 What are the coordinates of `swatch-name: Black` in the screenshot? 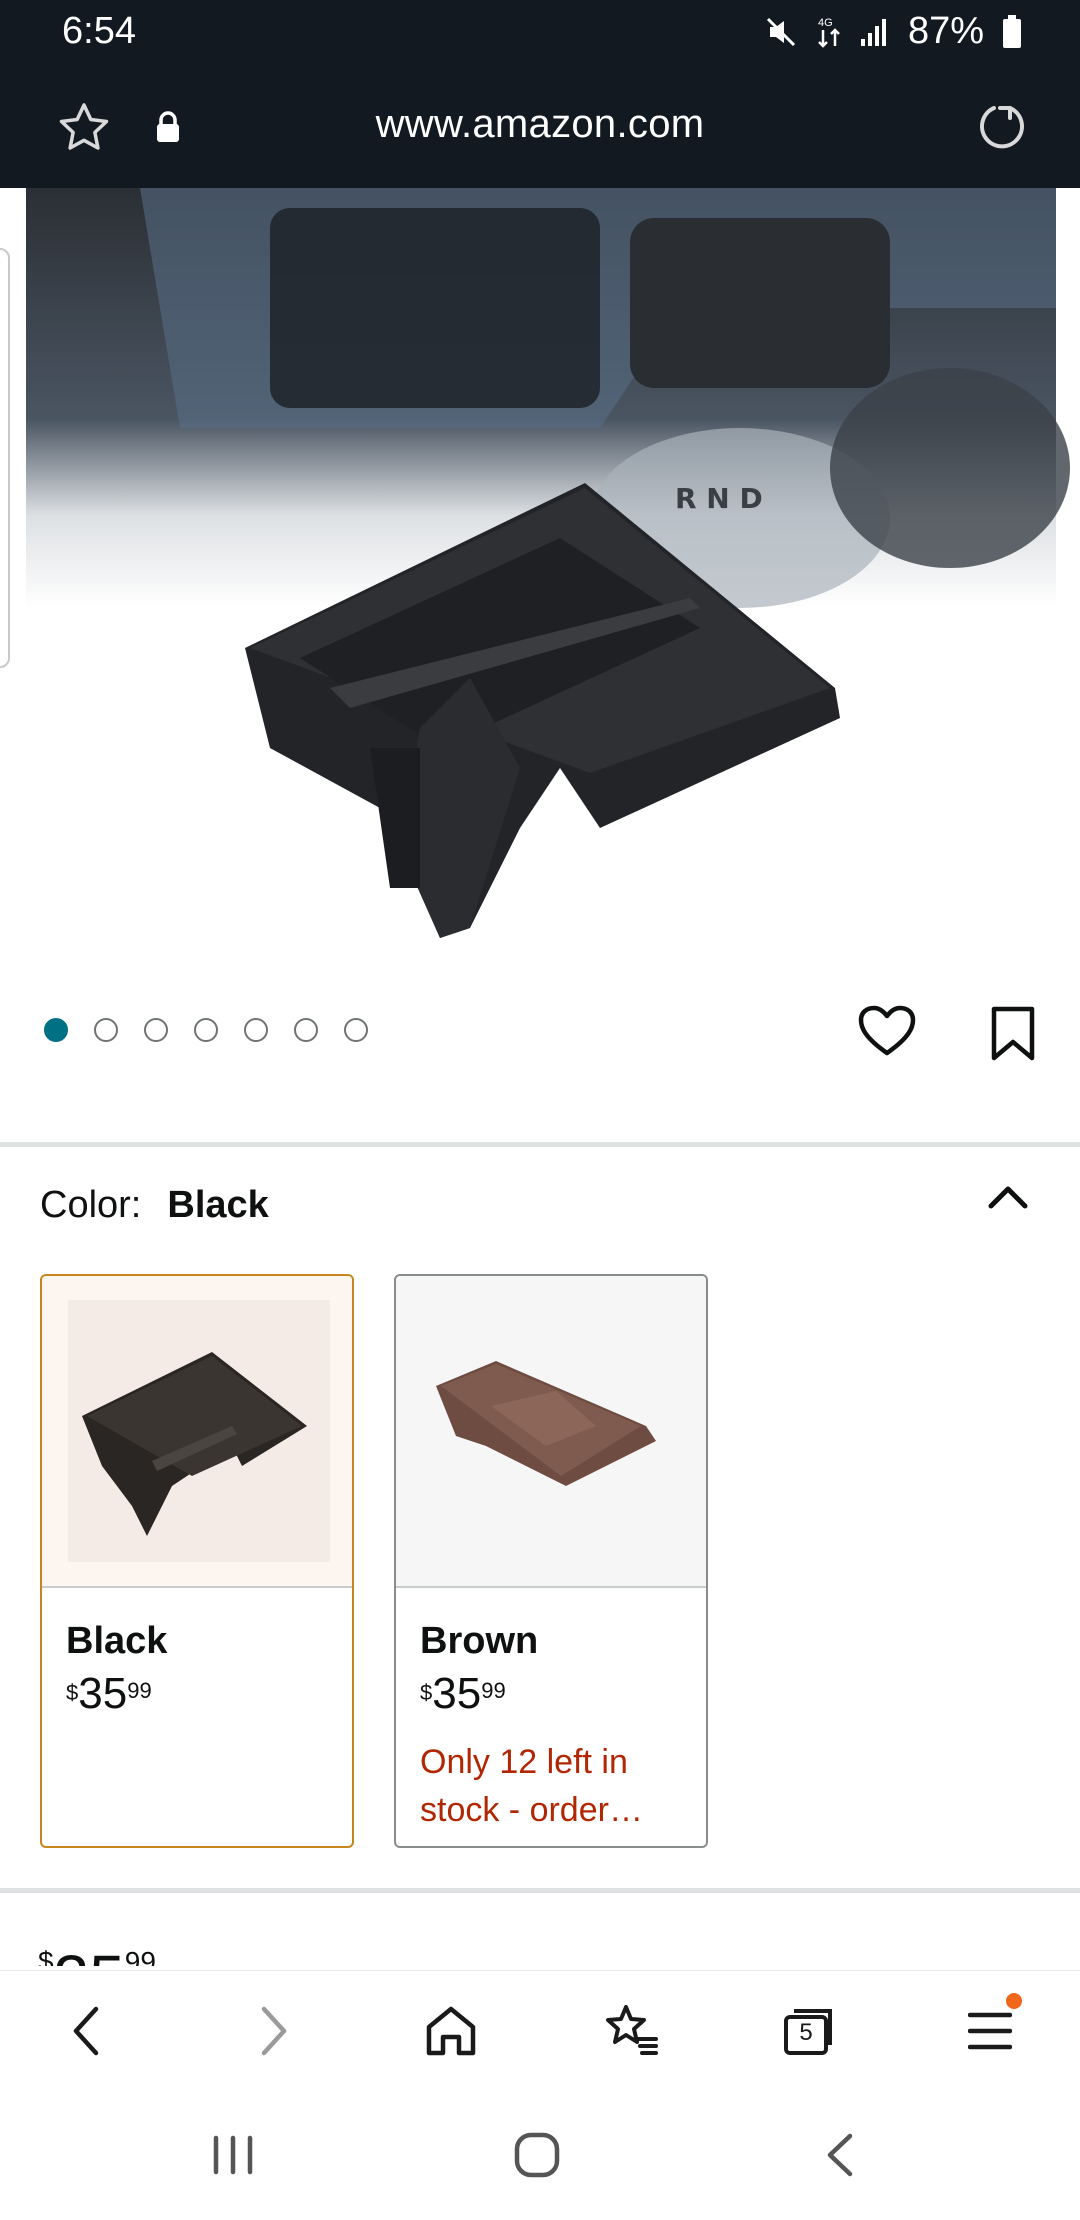 It's located at (117, 1641).